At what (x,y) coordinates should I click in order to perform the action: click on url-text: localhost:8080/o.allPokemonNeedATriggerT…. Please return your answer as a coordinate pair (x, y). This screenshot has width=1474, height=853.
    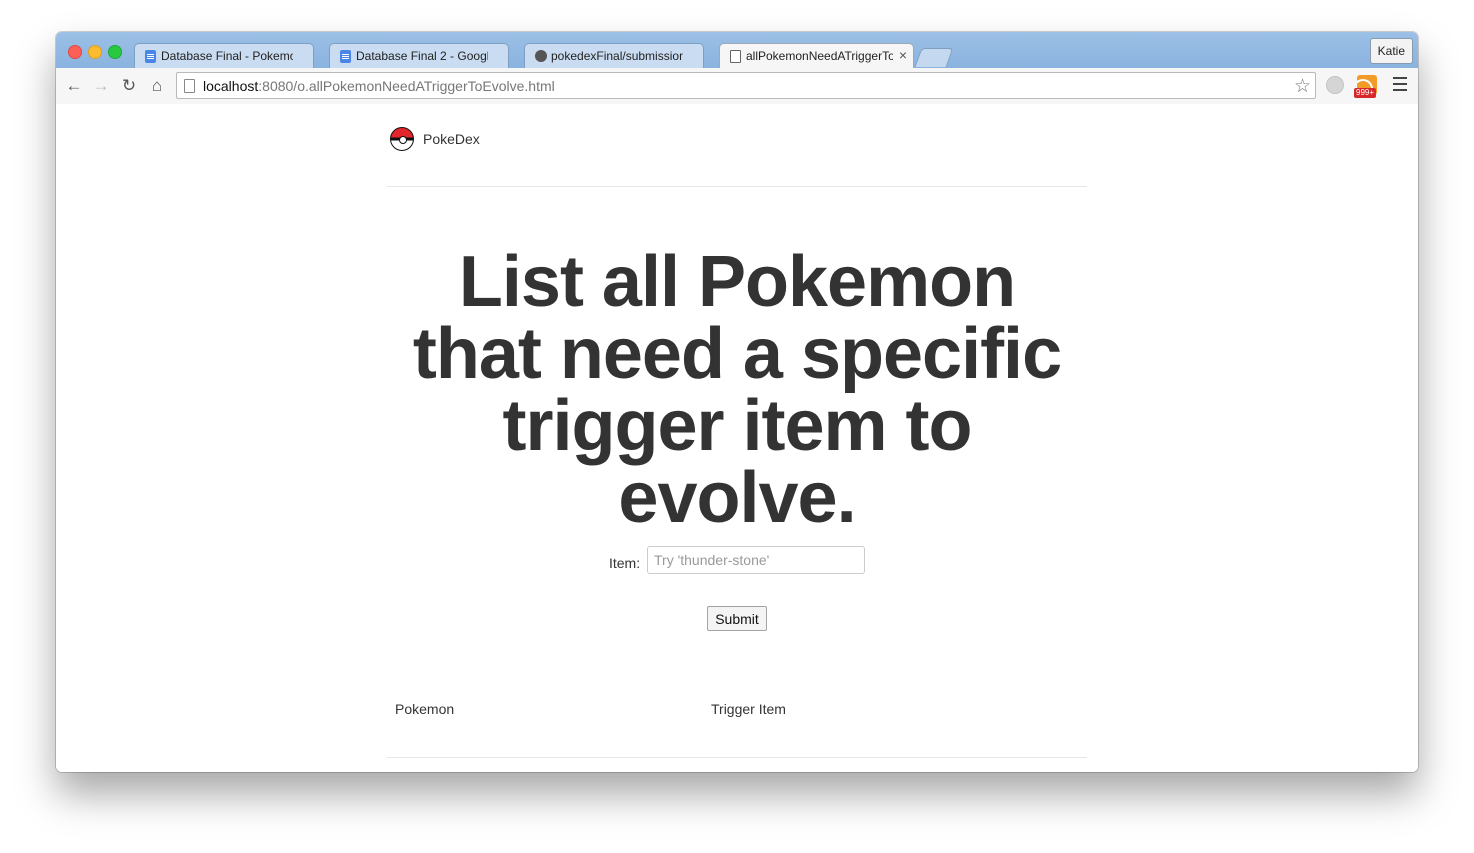
    Looking at the image, I should click on (379, 86).